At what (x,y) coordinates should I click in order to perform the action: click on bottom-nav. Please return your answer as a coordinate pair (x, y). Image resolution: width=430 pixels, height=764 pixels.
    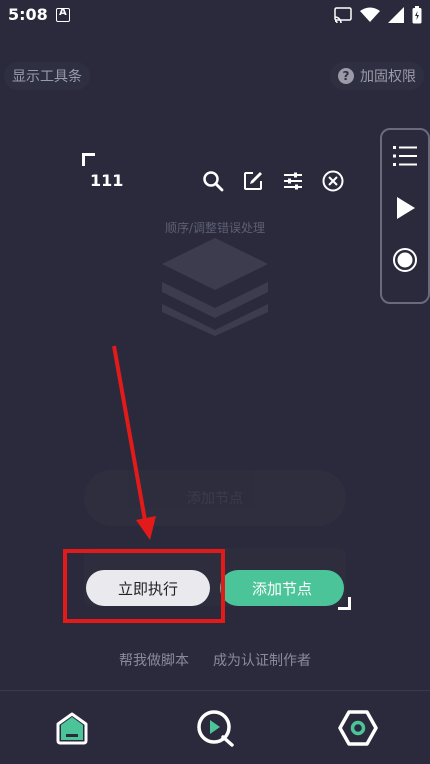
    Looking at the image, I should click on (215, 727).